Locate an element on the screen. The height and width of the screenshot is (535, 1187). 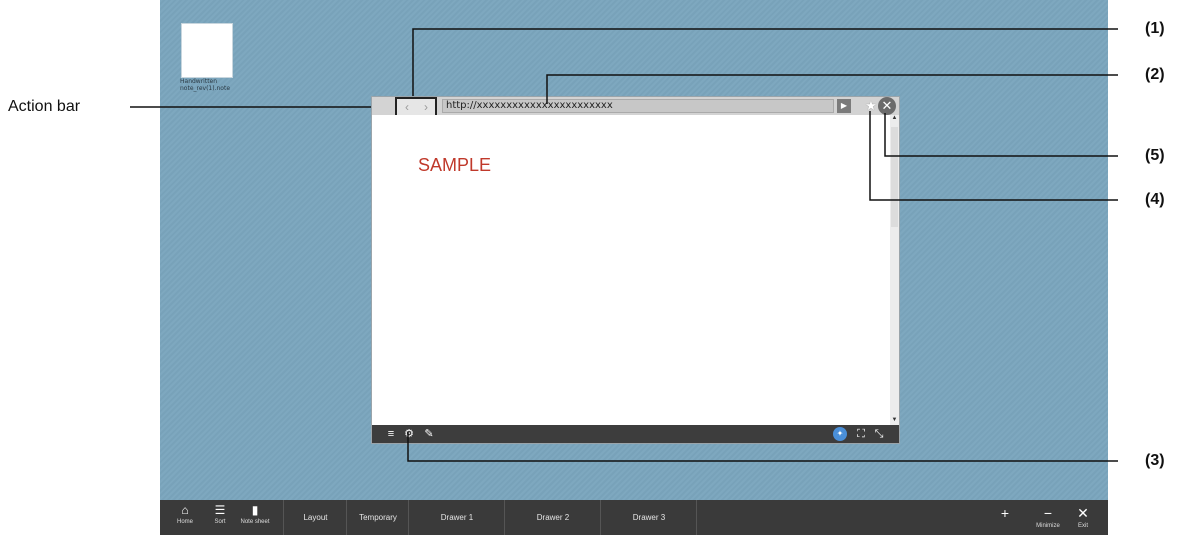
callout-2: (2) is located at coordinates (1155, 74).